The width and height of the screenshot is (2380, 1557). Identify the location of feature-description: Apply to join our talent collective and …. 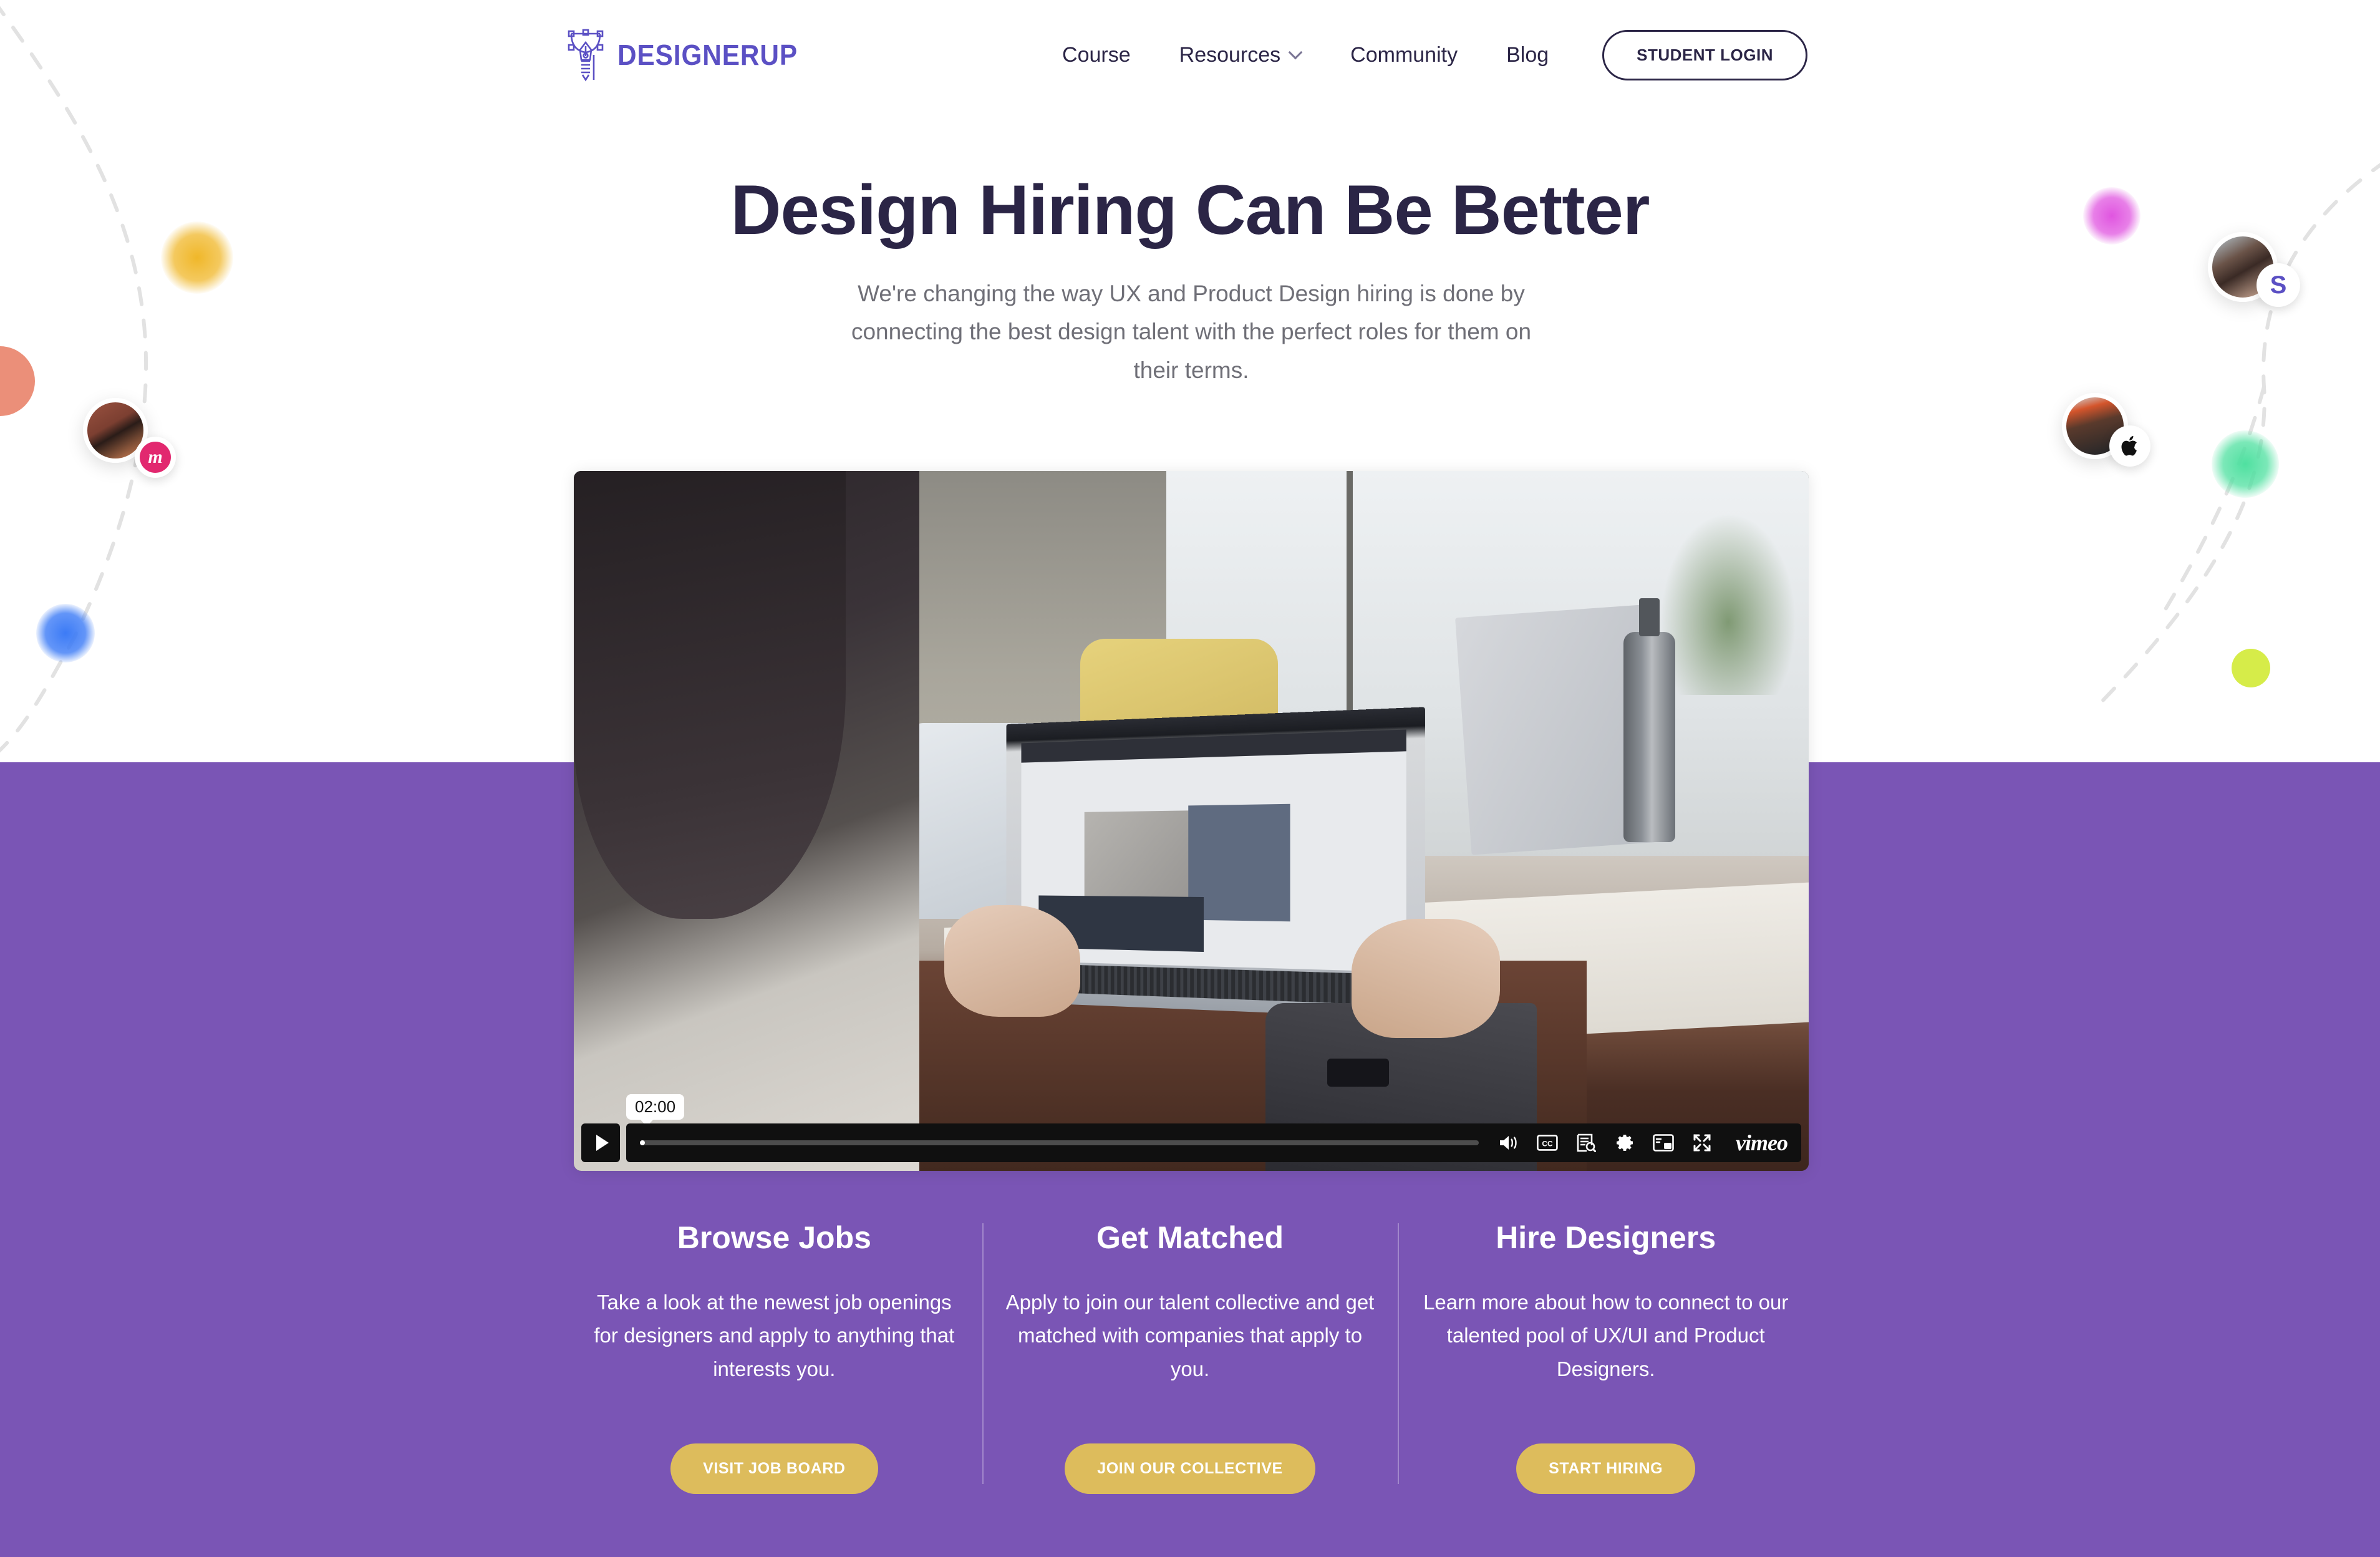
(1190, 1335).